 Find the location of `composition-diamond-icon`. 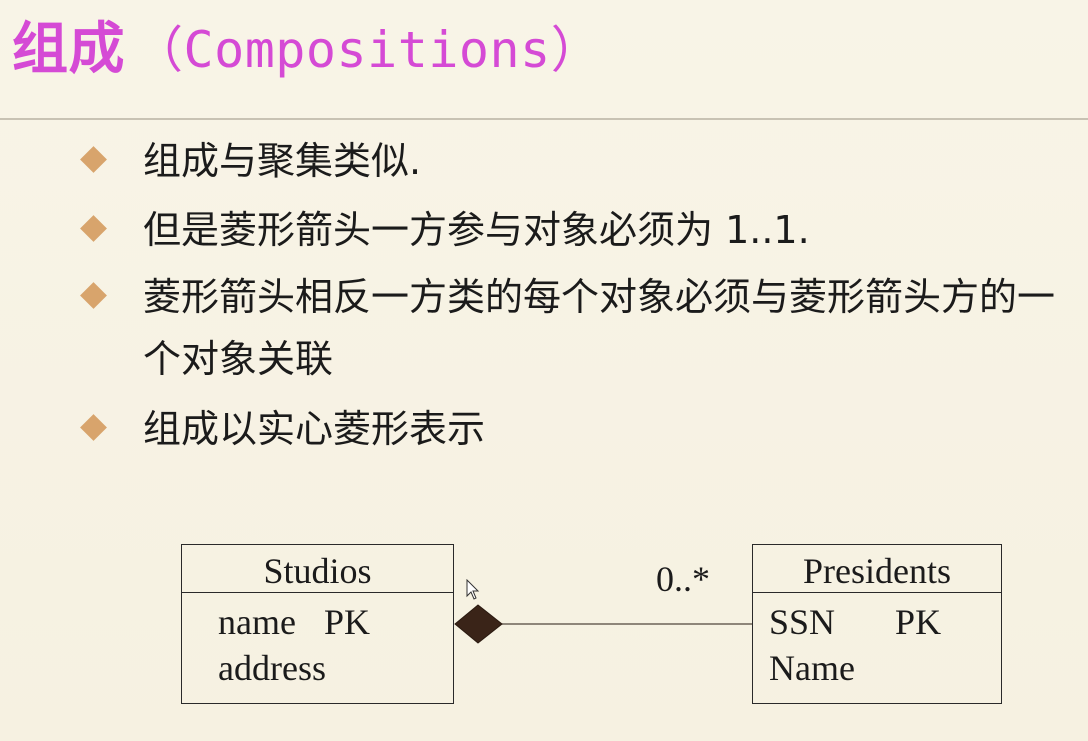

composition-diamond-icon is located at coordinates (478, 624).